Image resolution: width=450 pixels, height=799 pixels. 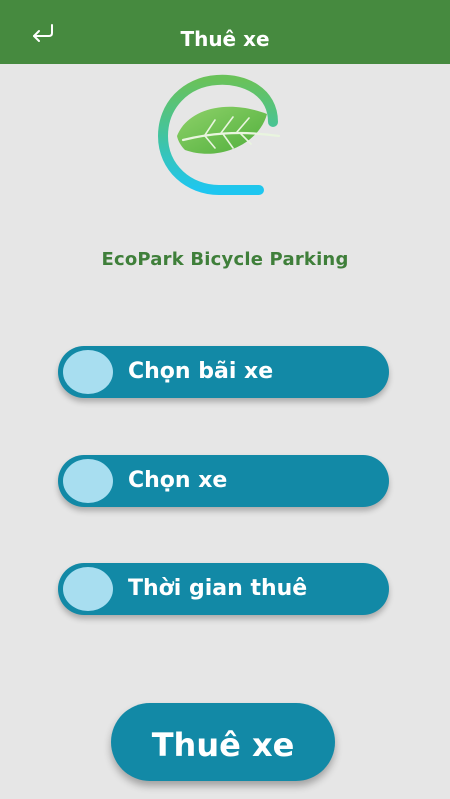 What do you see at coordinates (201, 371) in the screenshot?
I see `option-label: Chọn bãi xe` at bounding box center [201, 371].